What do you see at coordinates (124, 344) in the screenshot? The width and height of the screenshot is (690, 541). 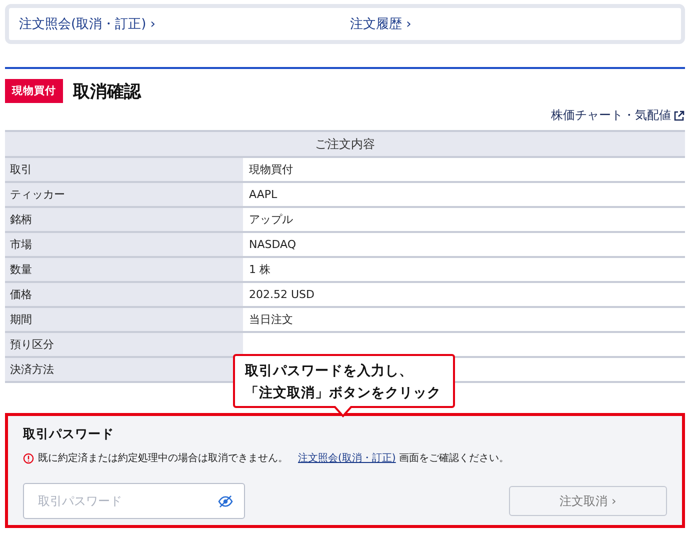 I see `row-label: 預り区分` at bounding box center [124, 344].